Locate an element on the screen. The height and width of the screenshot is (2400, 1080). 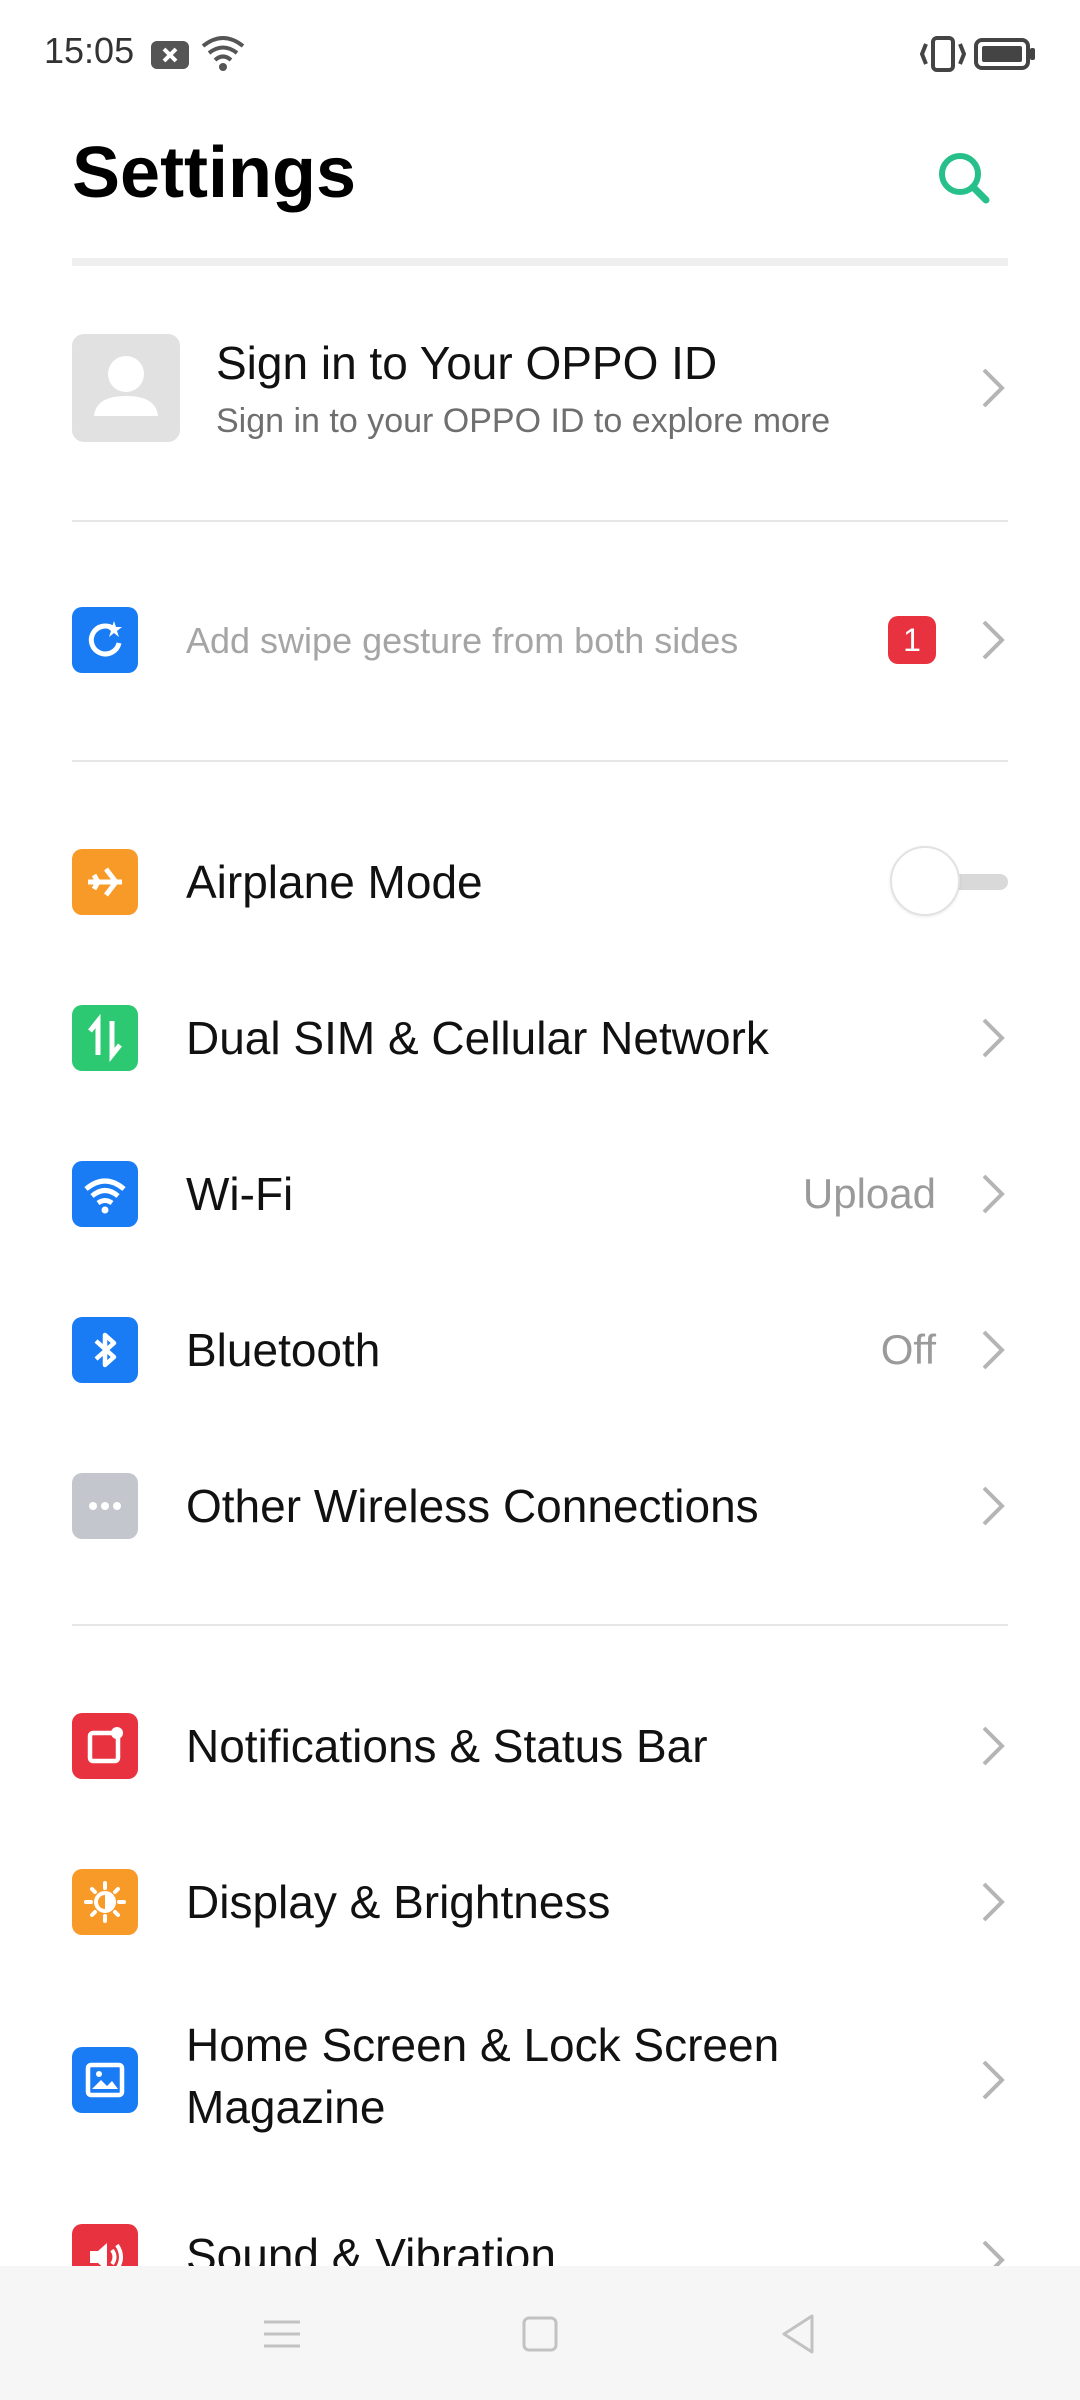
sound-icon is located at coordinates (105, 2245).